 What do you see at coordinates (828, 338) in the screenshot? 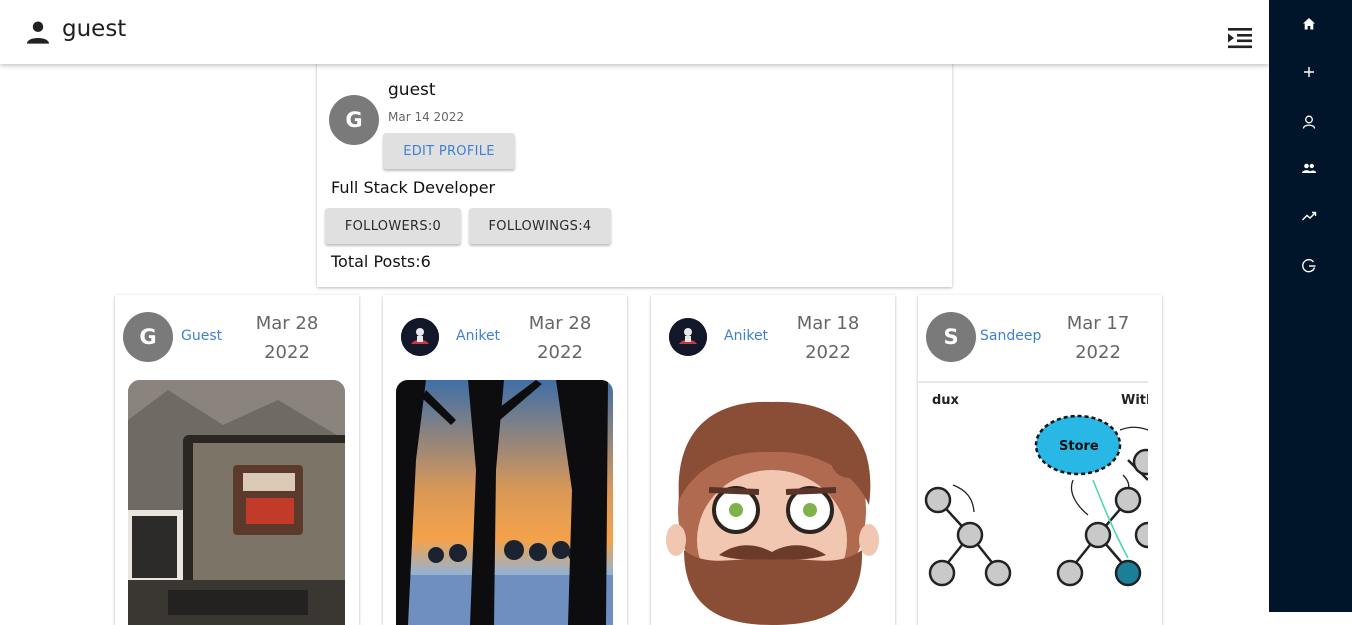
I see `post-date: Mar 18 2022` at bounding box center [828, 338].